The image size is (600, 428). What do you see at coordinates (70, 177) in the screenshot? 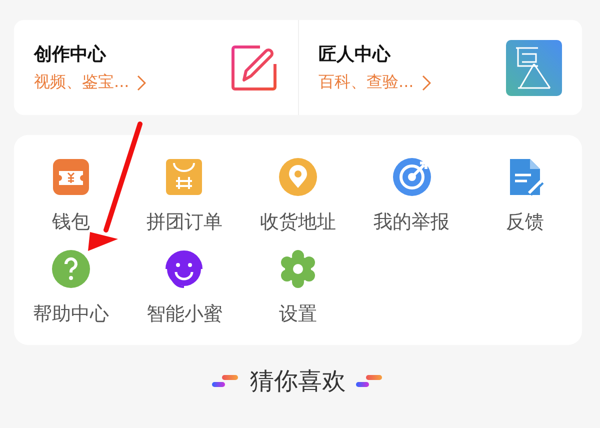
I see `wallet-icon` at bounding box center [70, 177].